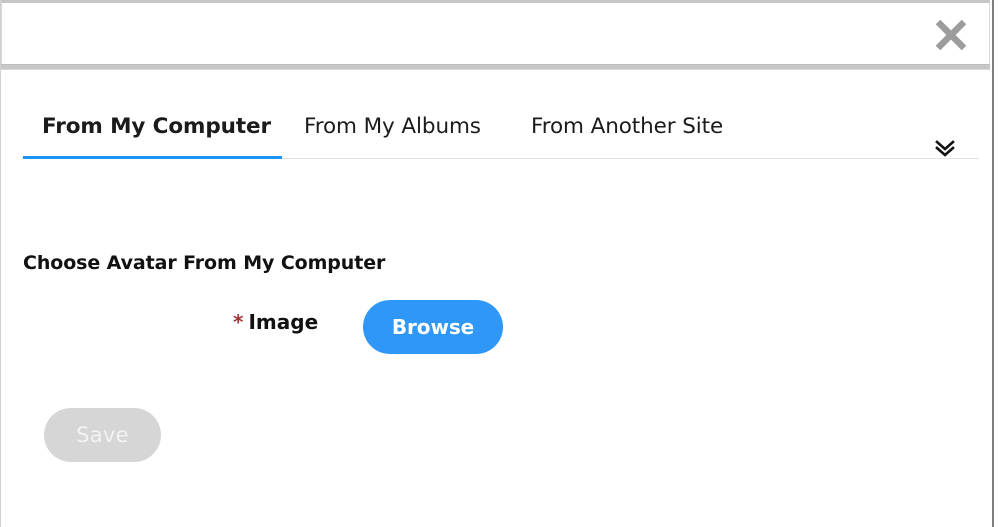  Describe the element at coordinates (238, 322) in the screenshot. I see `required-asterisk: *` at that location.